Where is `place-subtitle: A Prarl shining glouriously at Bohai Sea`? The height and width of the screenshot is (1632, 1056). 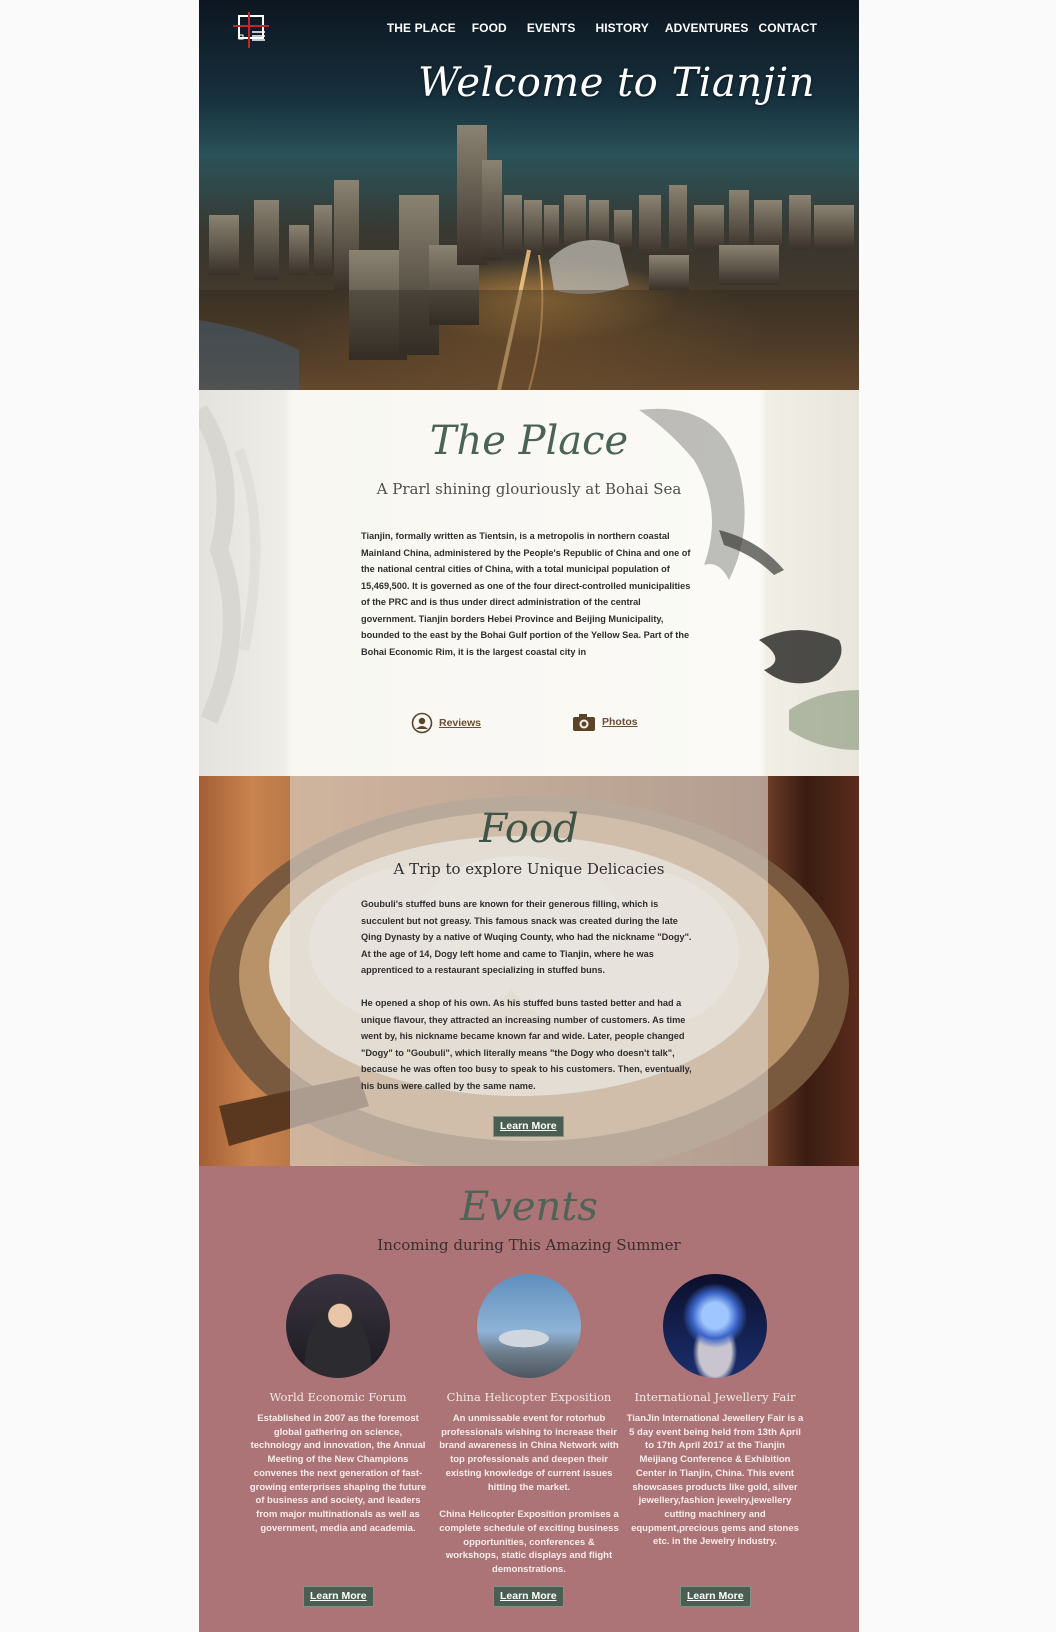 place-subtitle: A Prarl shining glouriously at Bohai Sea is located at coordinates (529, 489).